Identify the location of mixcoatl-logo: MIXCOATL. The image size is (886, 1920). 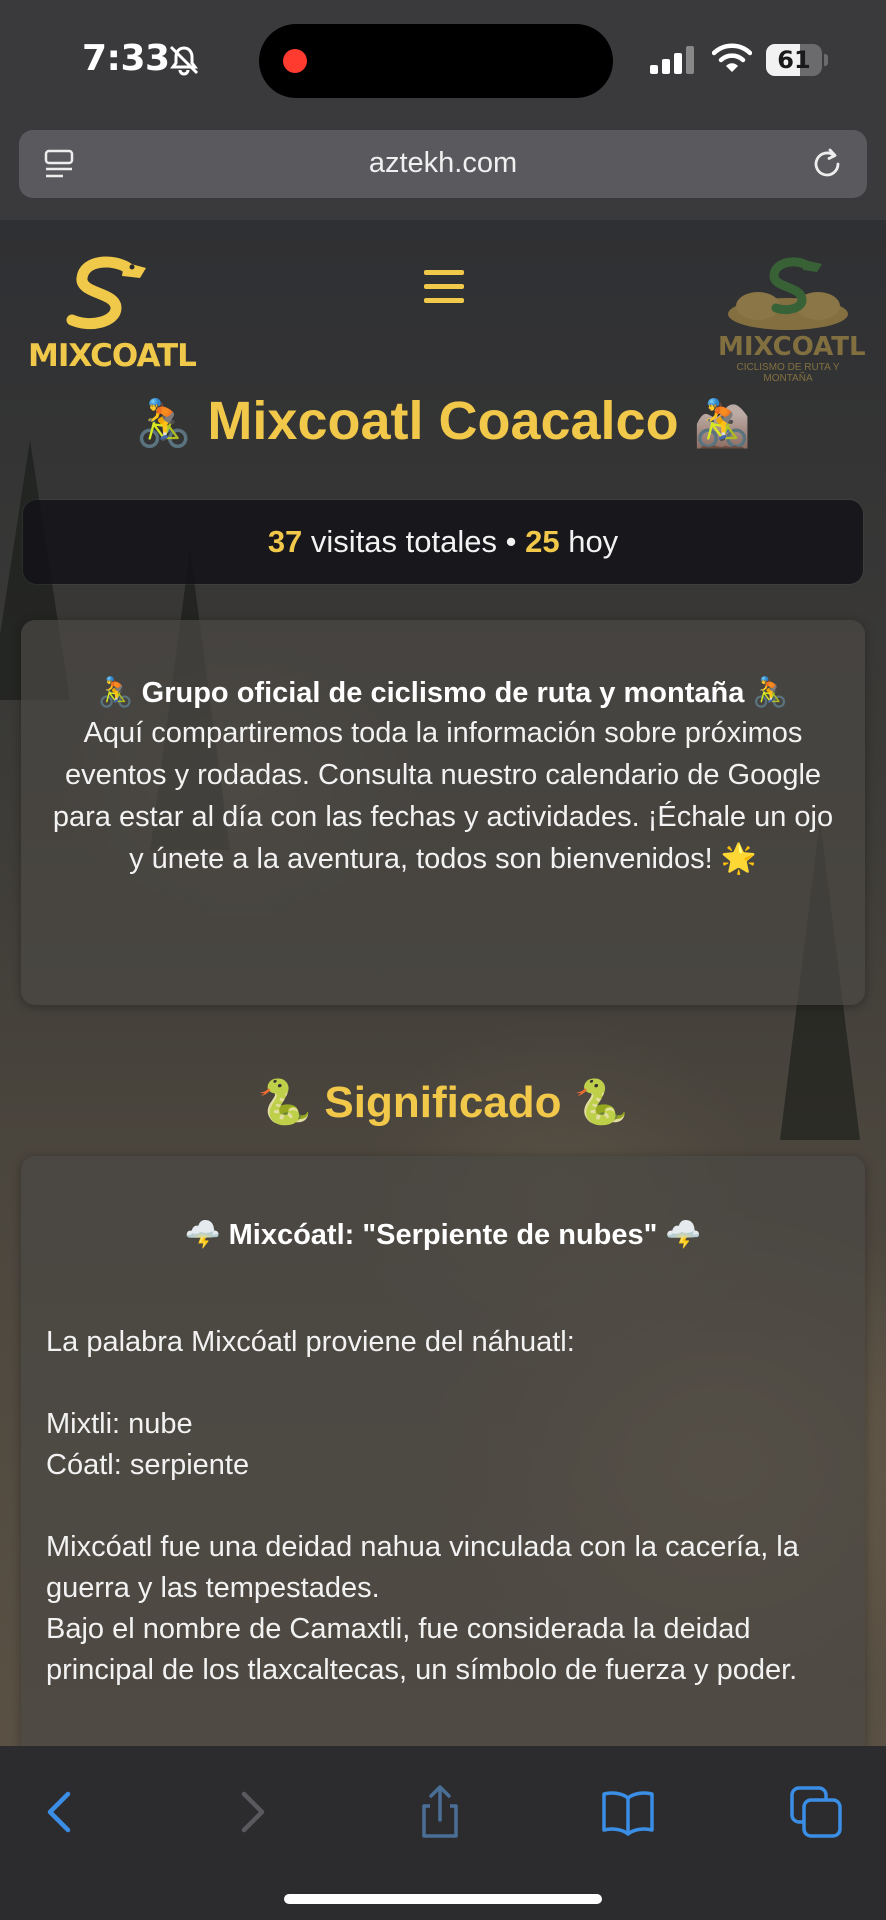
(112, 316).